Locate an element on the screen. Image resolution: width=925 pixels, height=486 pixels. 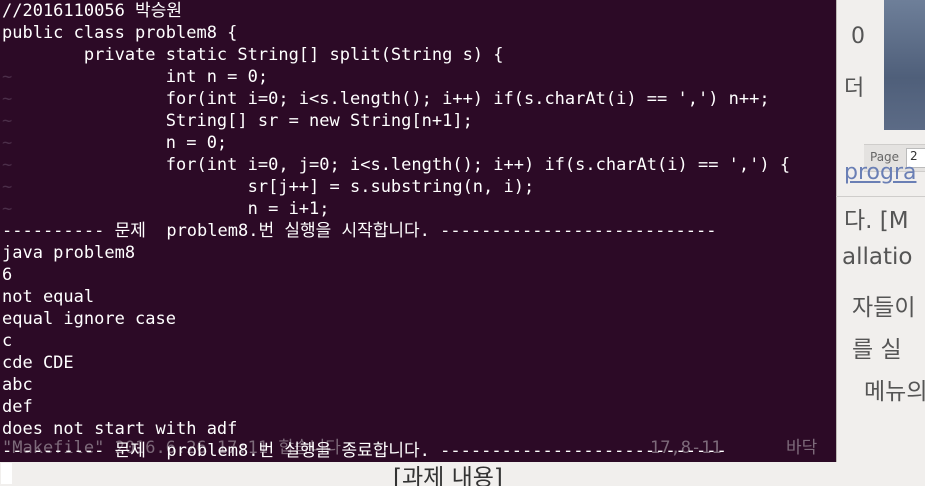
terminal-line: n = 0; is located at coordinates (115, 143).